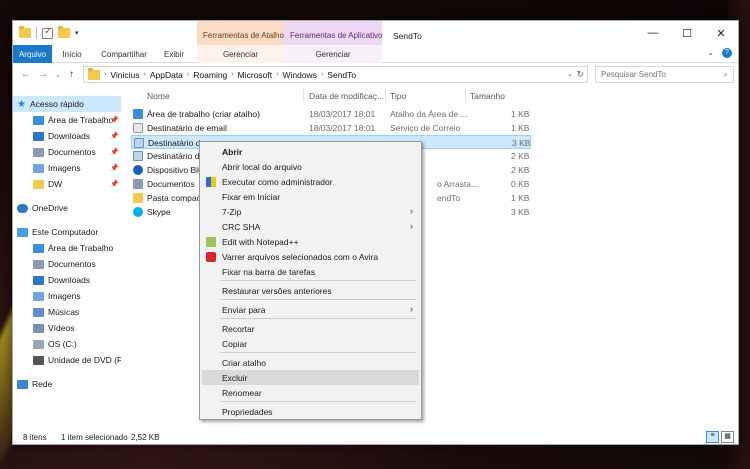 Image resolution: width=750 pixels, height=469 pixels. Describe the element at coordinates (310, 290) in the screenshot. I see `menu-item-restore-versions: Restaurar versões anteriores` at that location.